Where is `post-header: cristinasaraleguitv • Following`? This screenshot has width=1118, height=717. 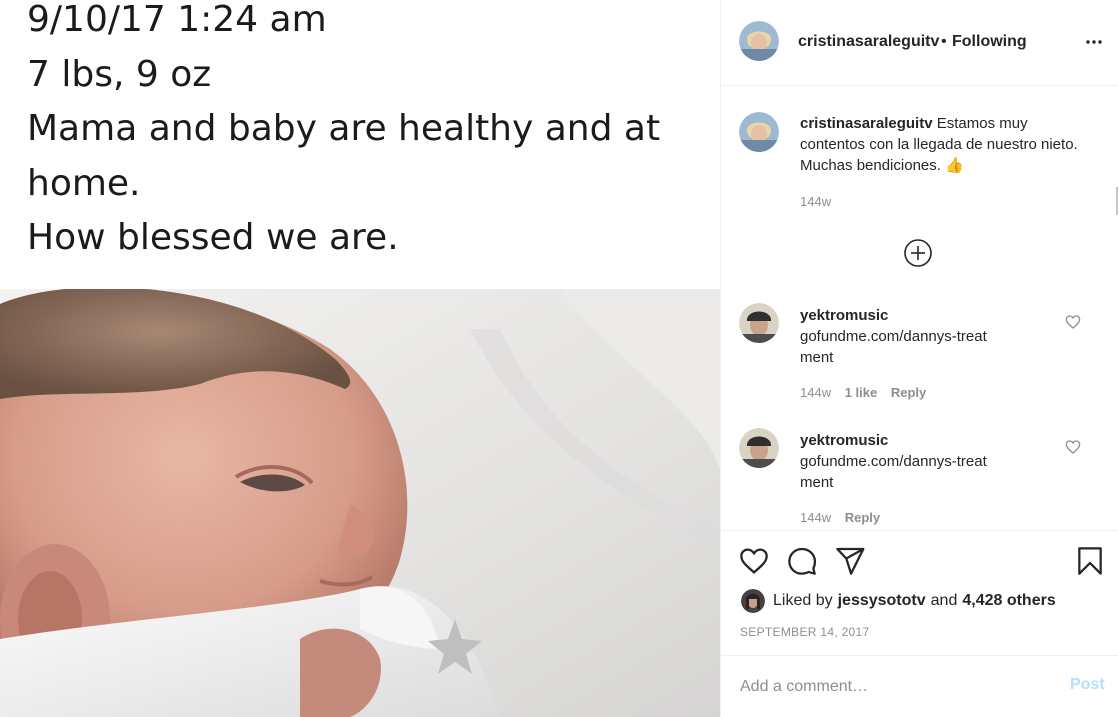
post-header: cristinasaraleguitv • Following is located at coordinates (919, 43).